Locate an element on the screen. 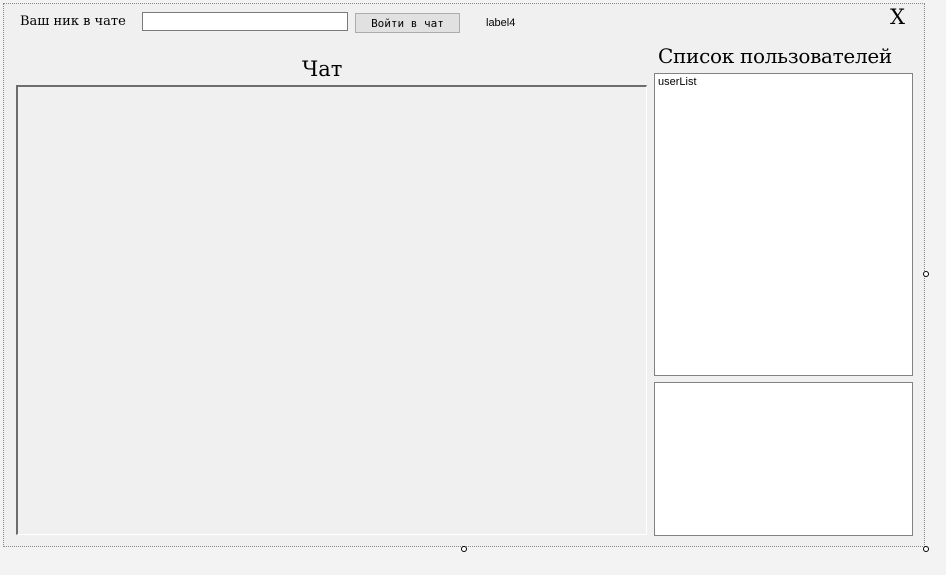 The image size is (946, 575). nickname-input is located at coordinates (245, 21).